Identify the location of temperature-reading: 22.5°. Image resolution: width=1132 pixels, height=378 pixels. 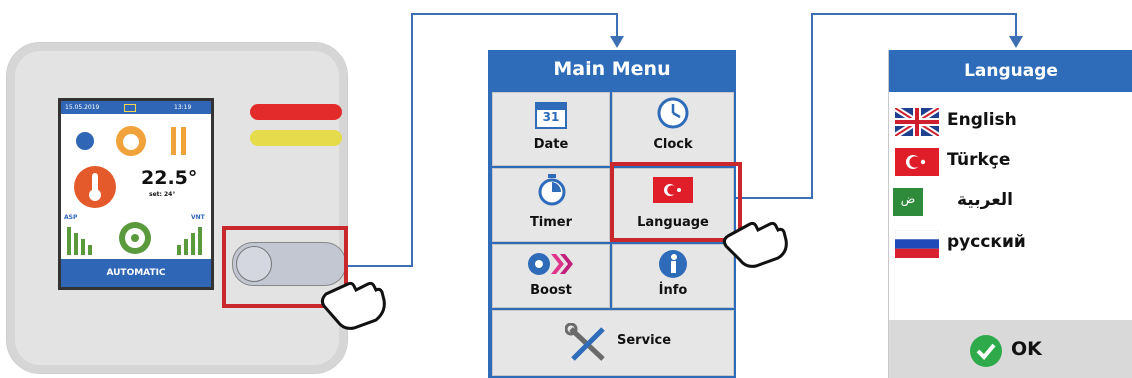
(169, 178).